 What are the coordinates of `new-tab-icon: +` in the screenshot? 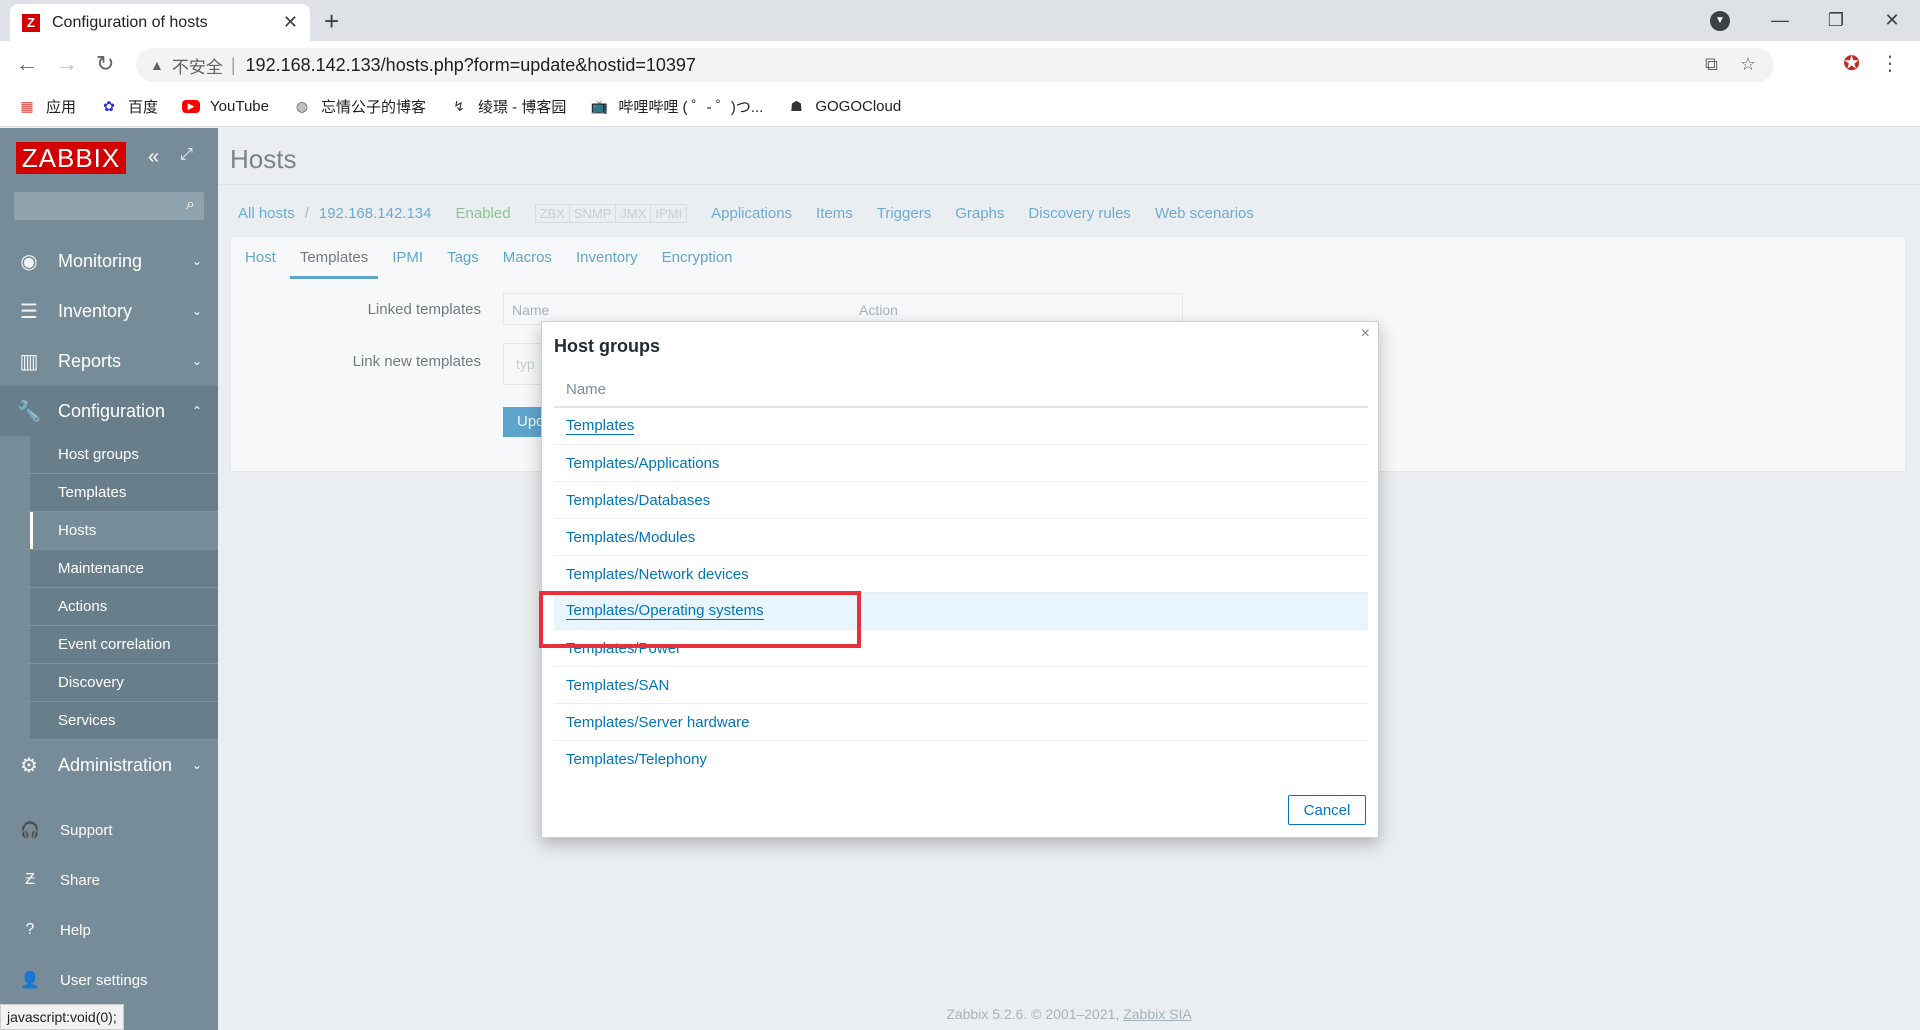 It's located at (331, 21).